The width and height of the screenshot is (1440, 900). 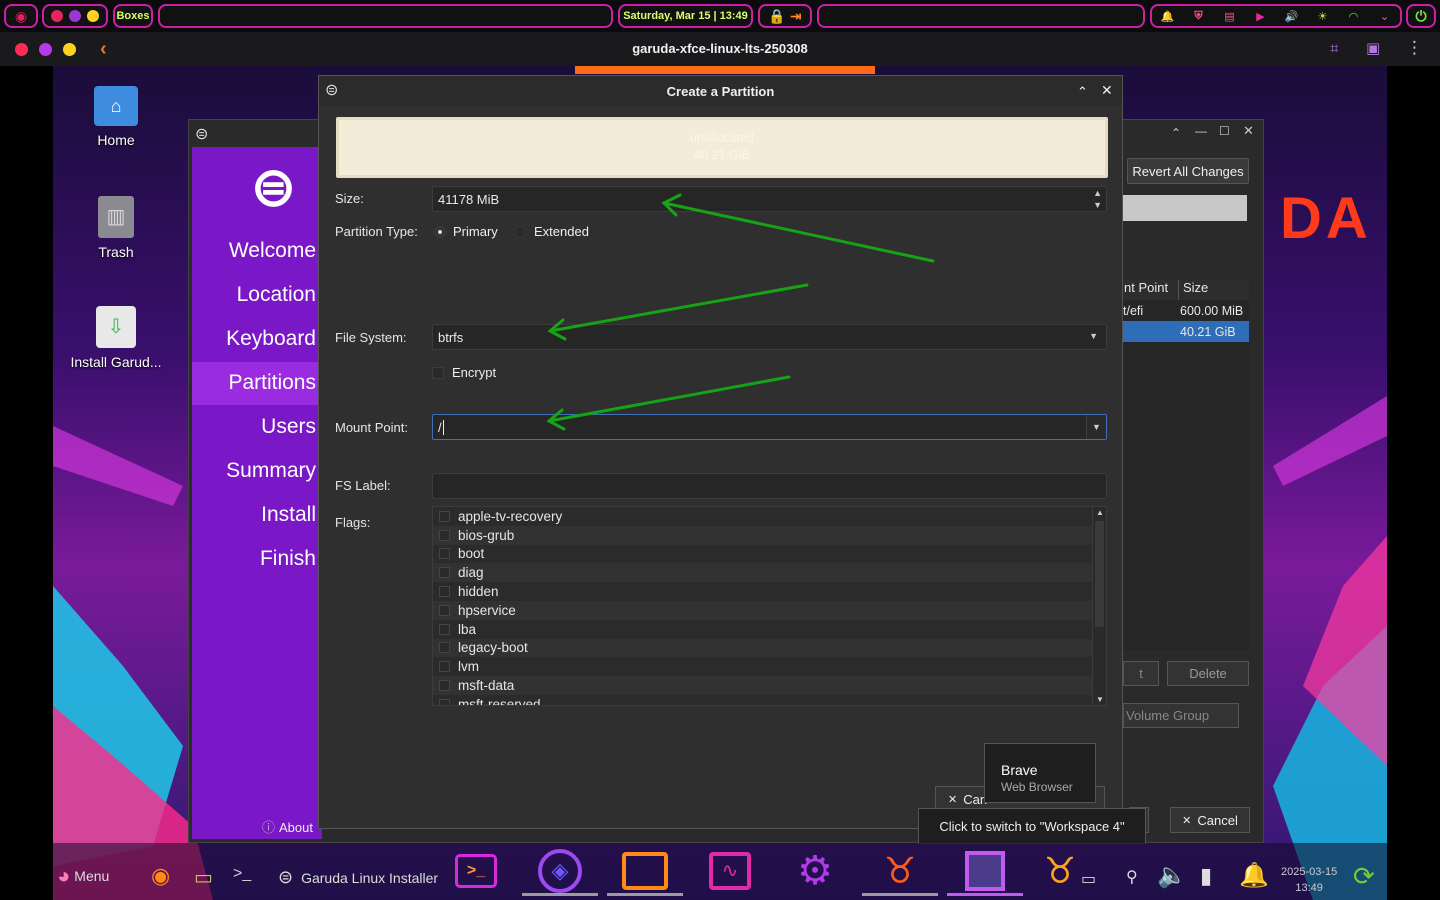 I want to click on location-icon: ⚲, so click(x=1132, y=877).